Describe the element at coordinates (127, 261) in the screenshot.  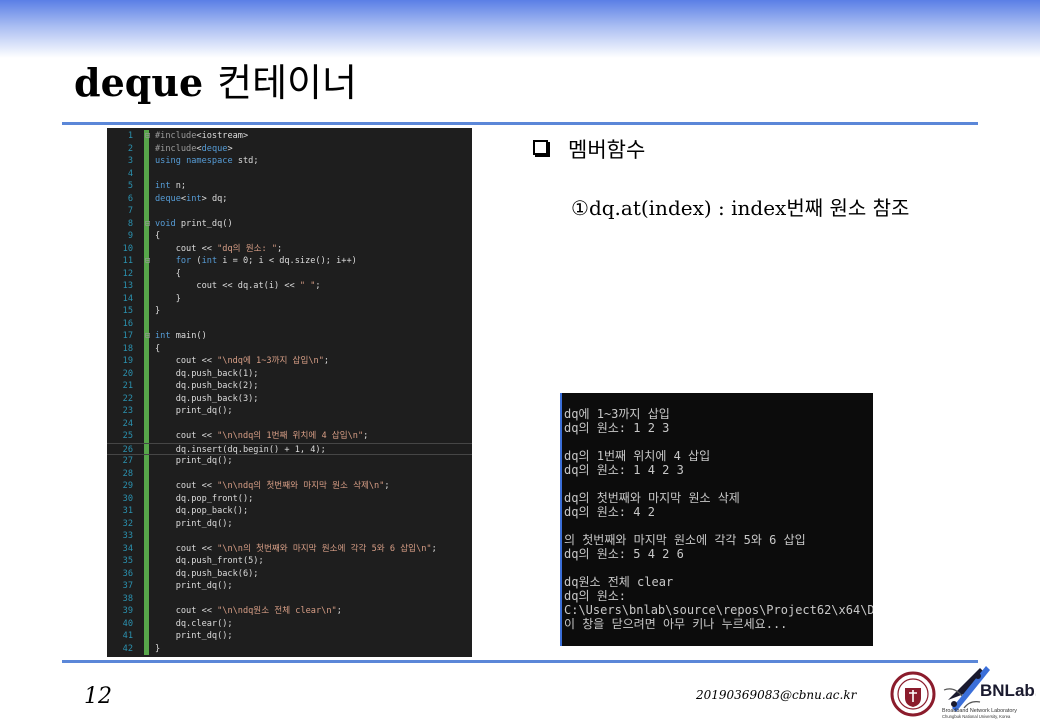
I see `line-number: 11` at that location.